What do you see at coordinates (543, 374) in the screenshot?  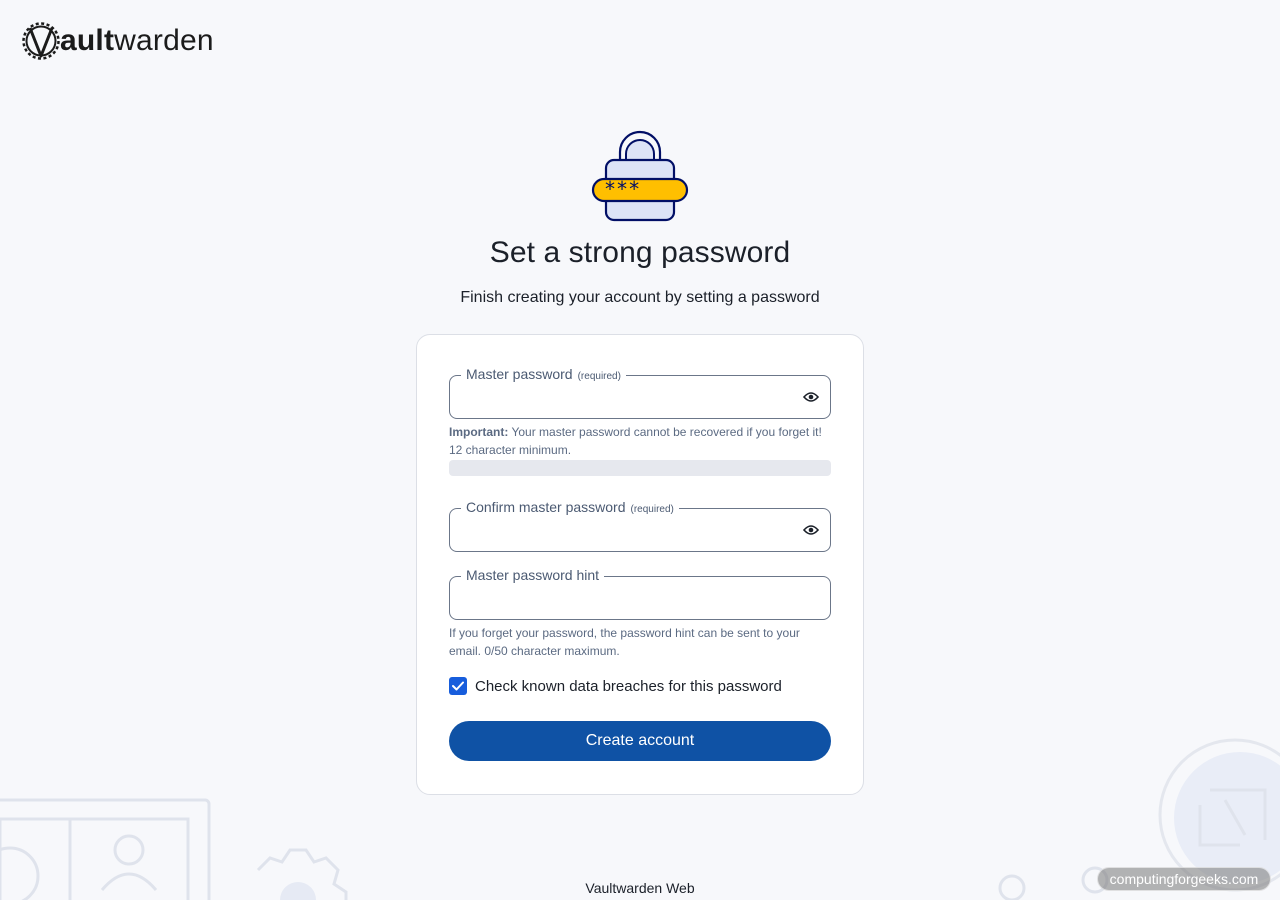 I see `master-password-label: Master password (required)` at bounding box center [543, 374].